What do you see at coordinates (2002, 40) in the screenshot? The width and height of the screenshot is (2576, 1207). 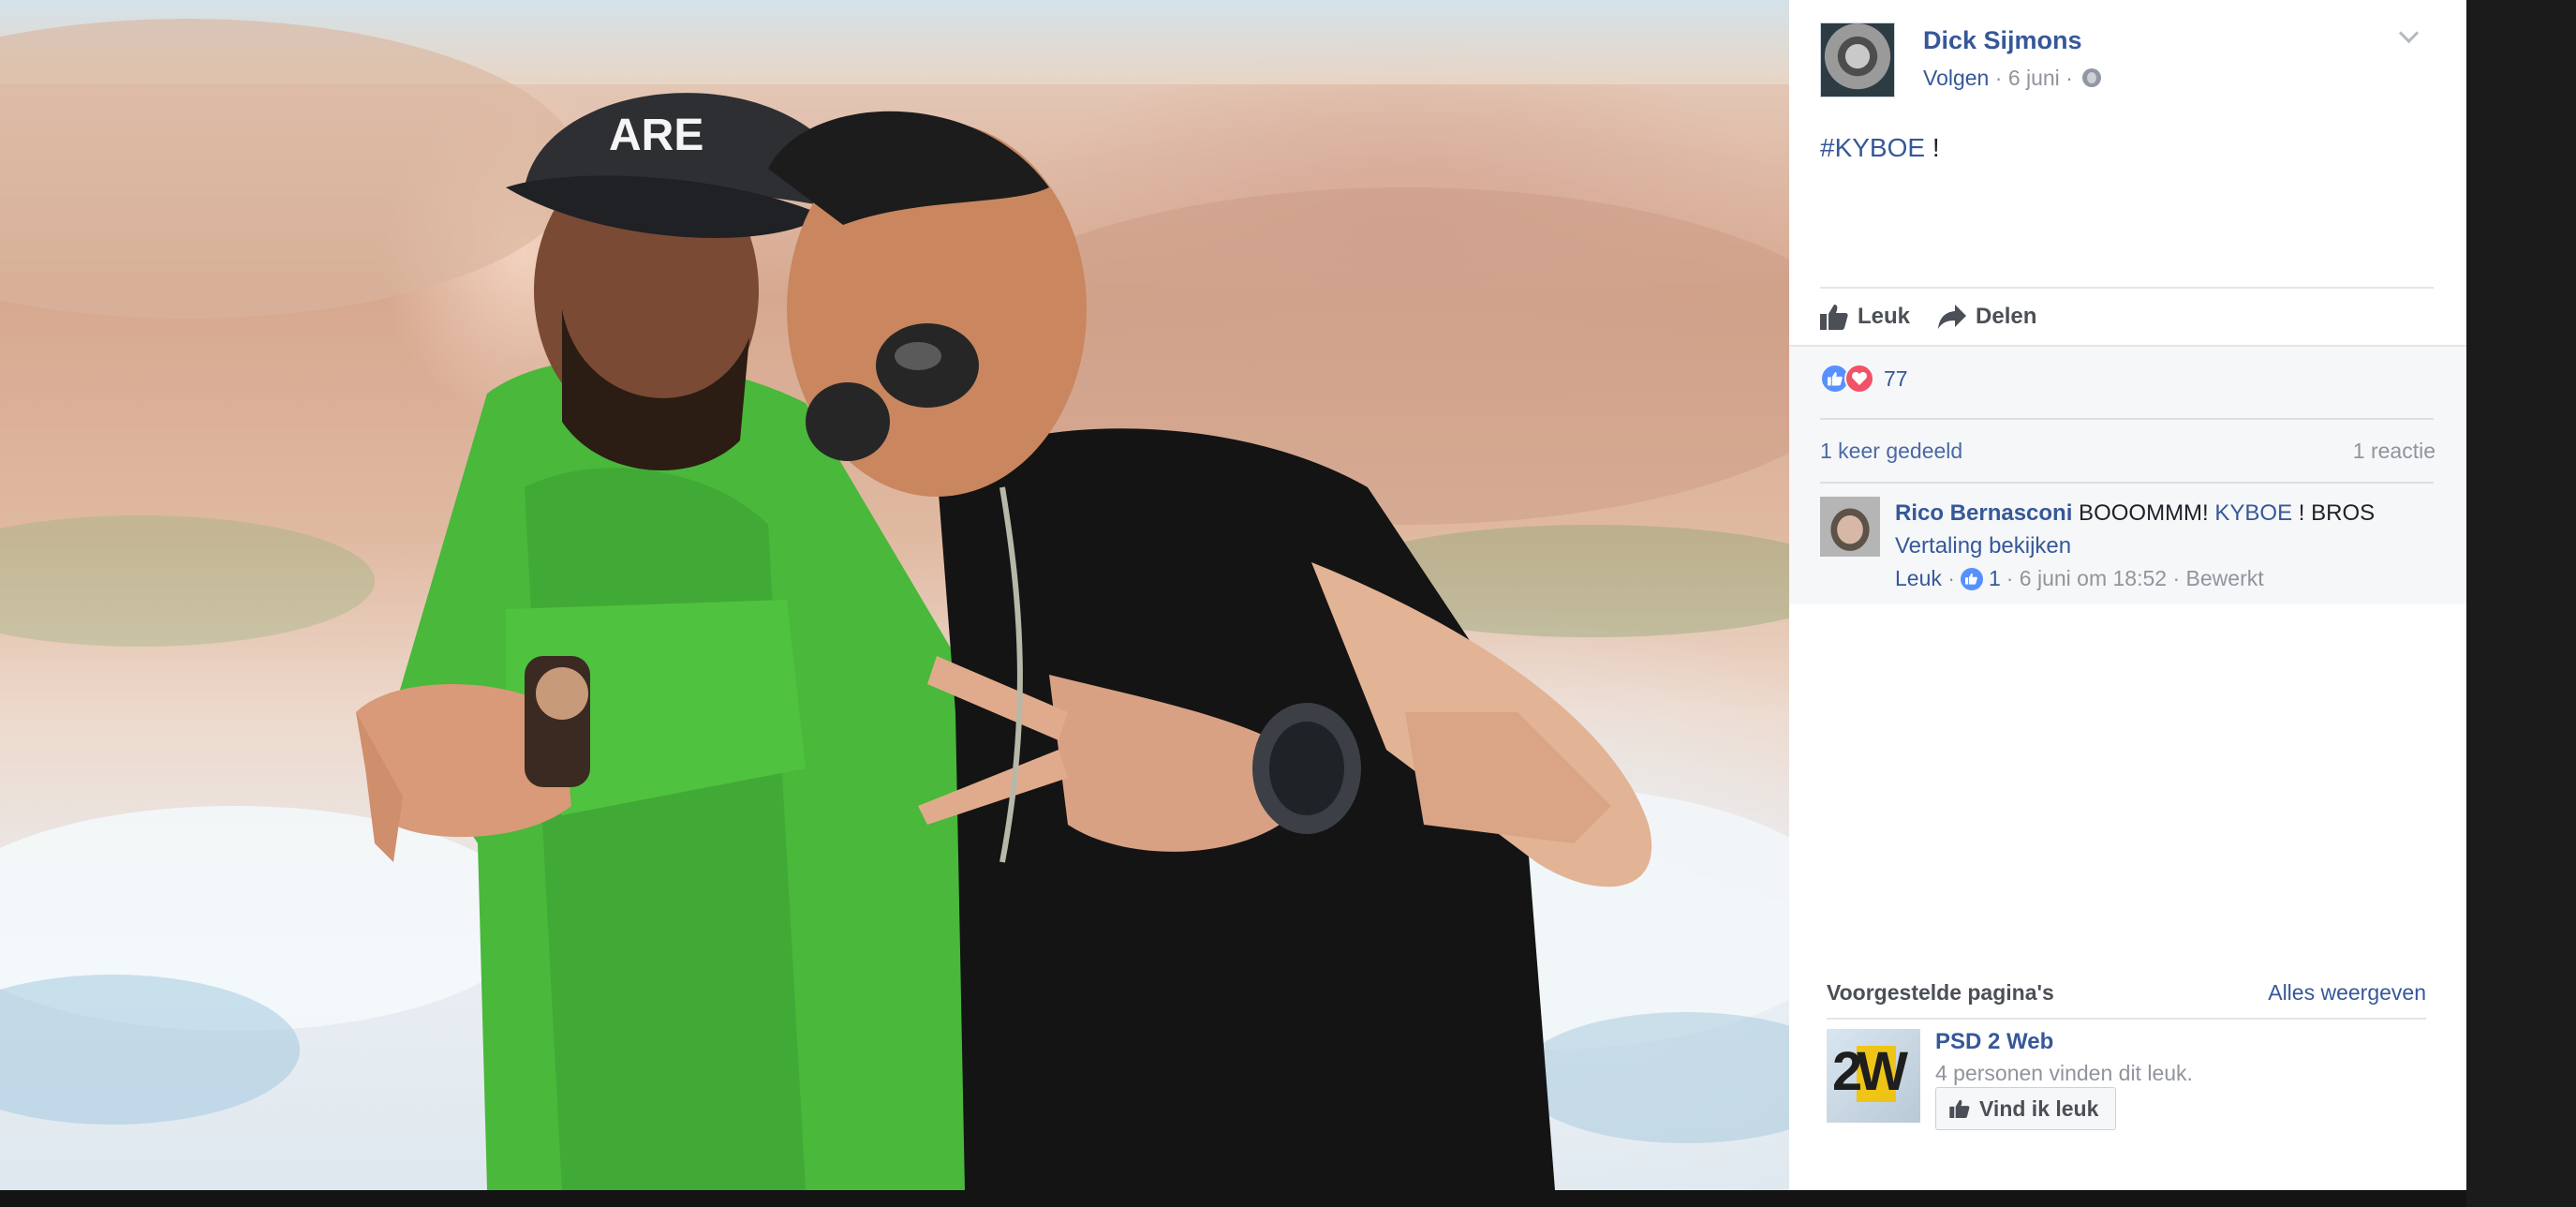 I see `author-name: Dick Sijmons` at bounding box center [2002, 40].